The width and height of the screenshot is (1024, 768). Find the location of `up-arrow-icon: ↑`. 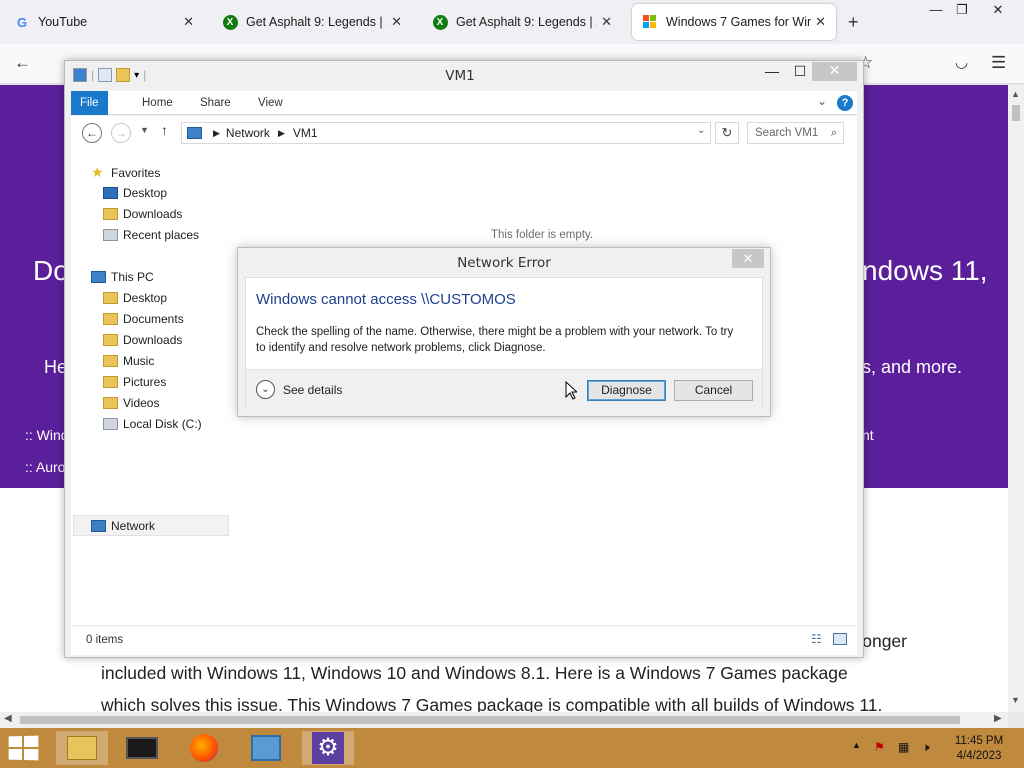

up-arrow-icon: ↑ is located at coordinates (164, 130).